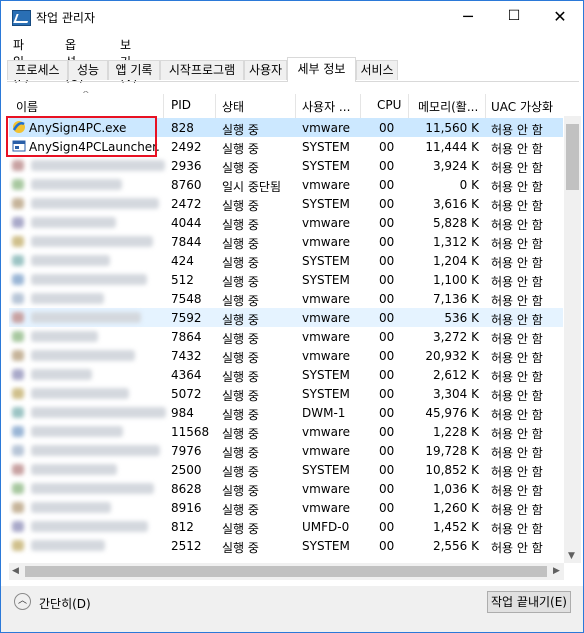  Describe the element at coordinates (514, 16) in the screenshot. I see `maximize-button: ☐` at that location.